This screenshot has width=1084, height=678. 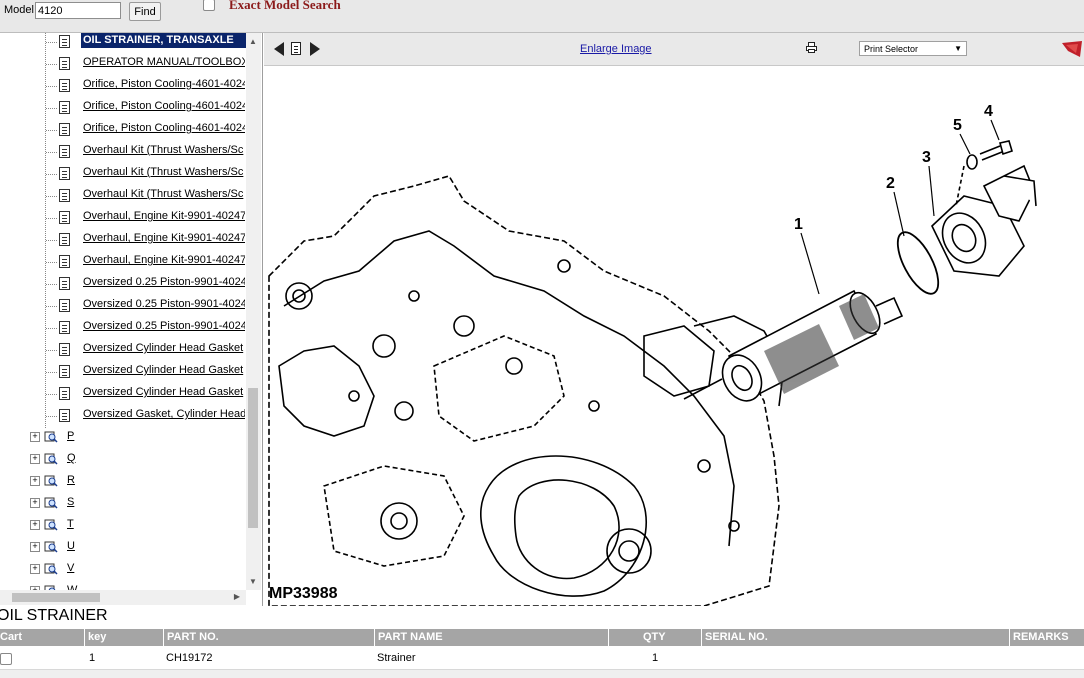 What do you see at coordinates (70, 502) in the screenshot?
I see `tree-folder-label: S` at bounding box center [70, 502].